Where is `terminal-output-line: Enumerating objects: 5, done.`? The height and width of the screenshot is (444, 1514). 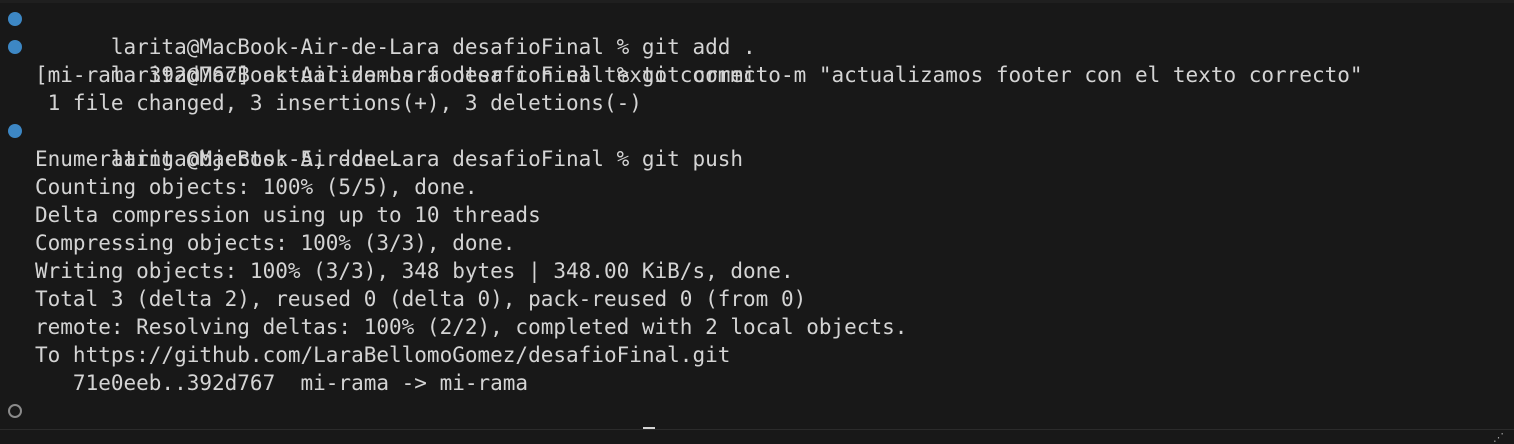
terminal-output-line: Enumerating objects: 5, done. is located at coordinates (218, 159).